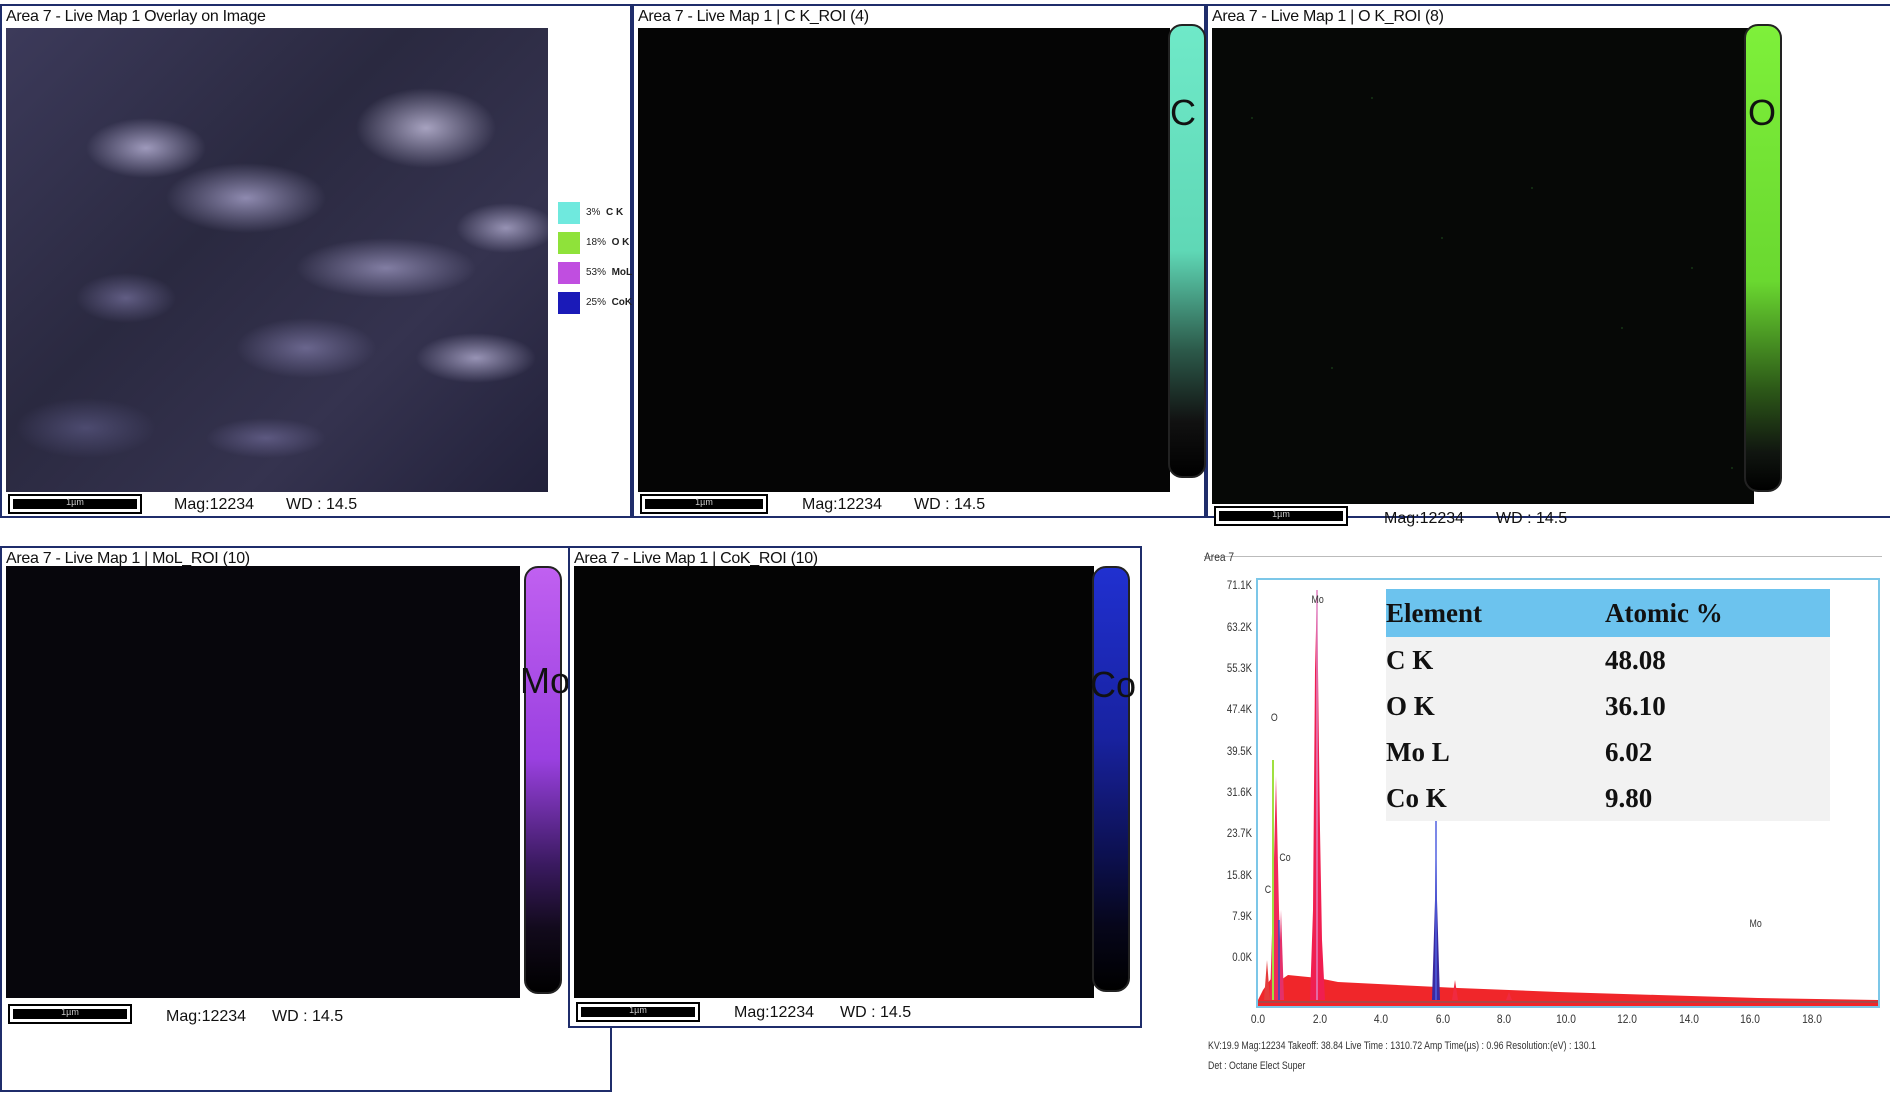 Image resolution: width=1890 pixels, height=1095 pixels. What do you see at coordinates (1717, 660) in the screenshot?
I see `value-cell: 48.08` at bounding box center [1717, 660].